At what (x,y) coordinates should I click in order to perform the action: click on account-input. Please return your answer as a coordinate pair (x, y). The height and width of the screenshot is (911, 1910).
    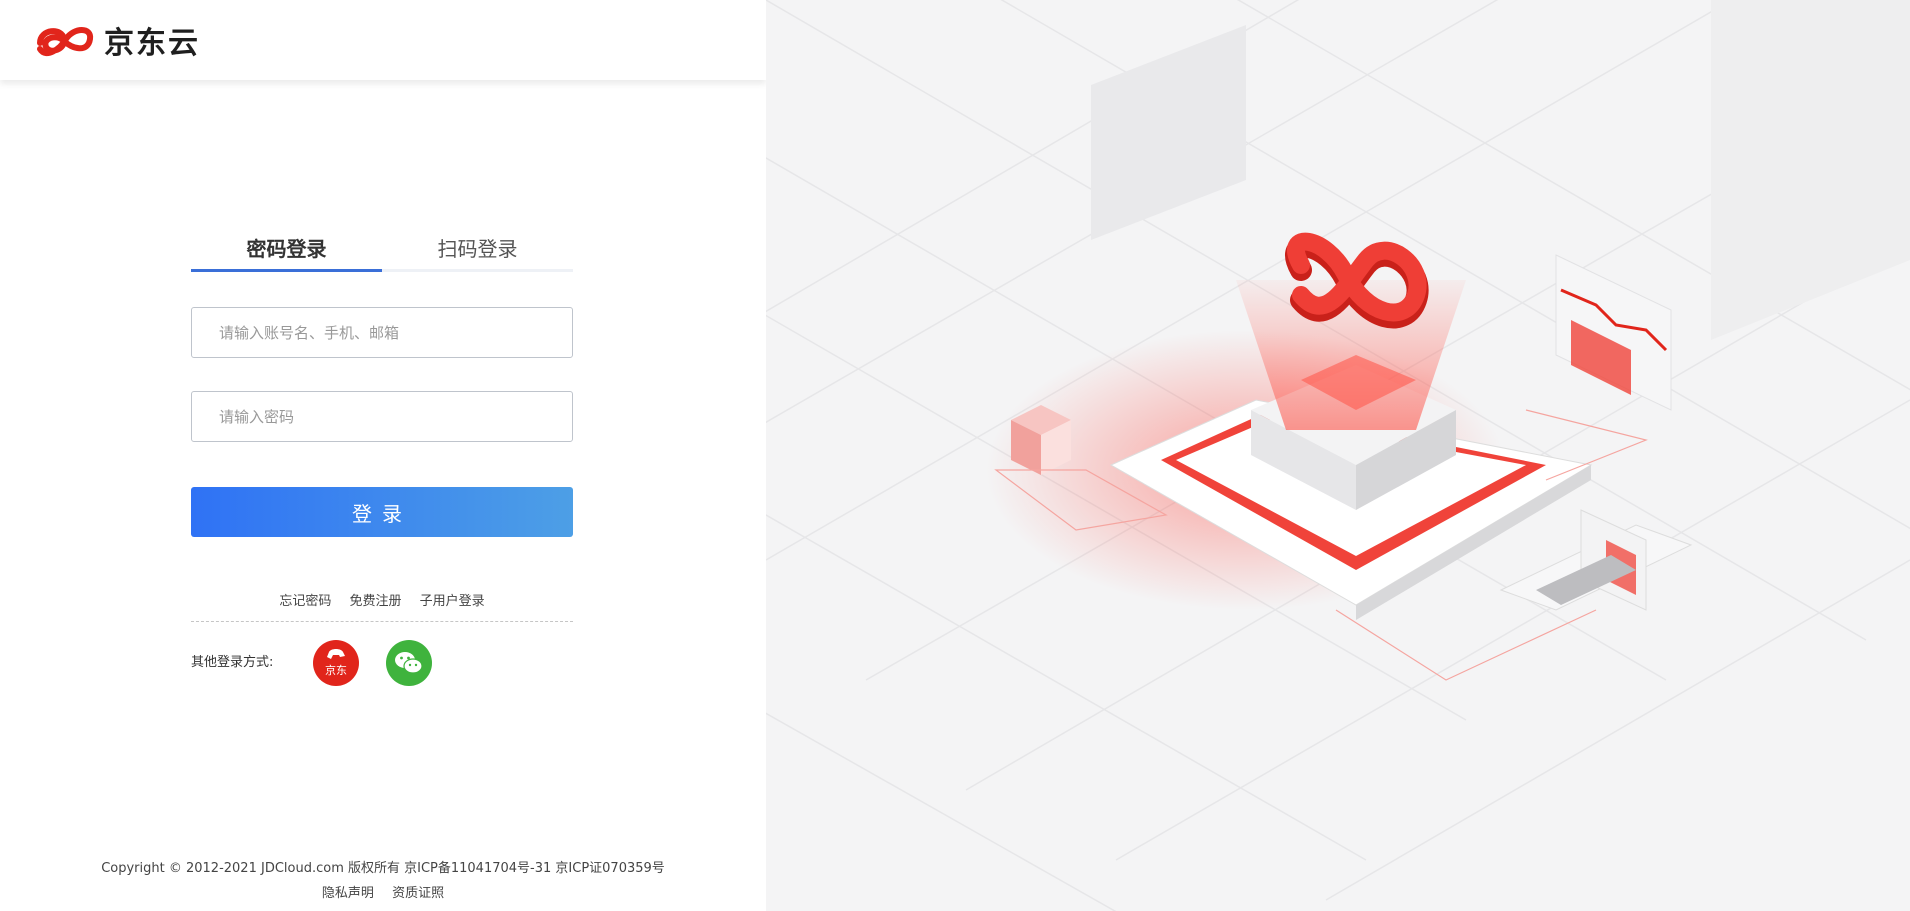
    Looking at the image, I should click on (382, 332).